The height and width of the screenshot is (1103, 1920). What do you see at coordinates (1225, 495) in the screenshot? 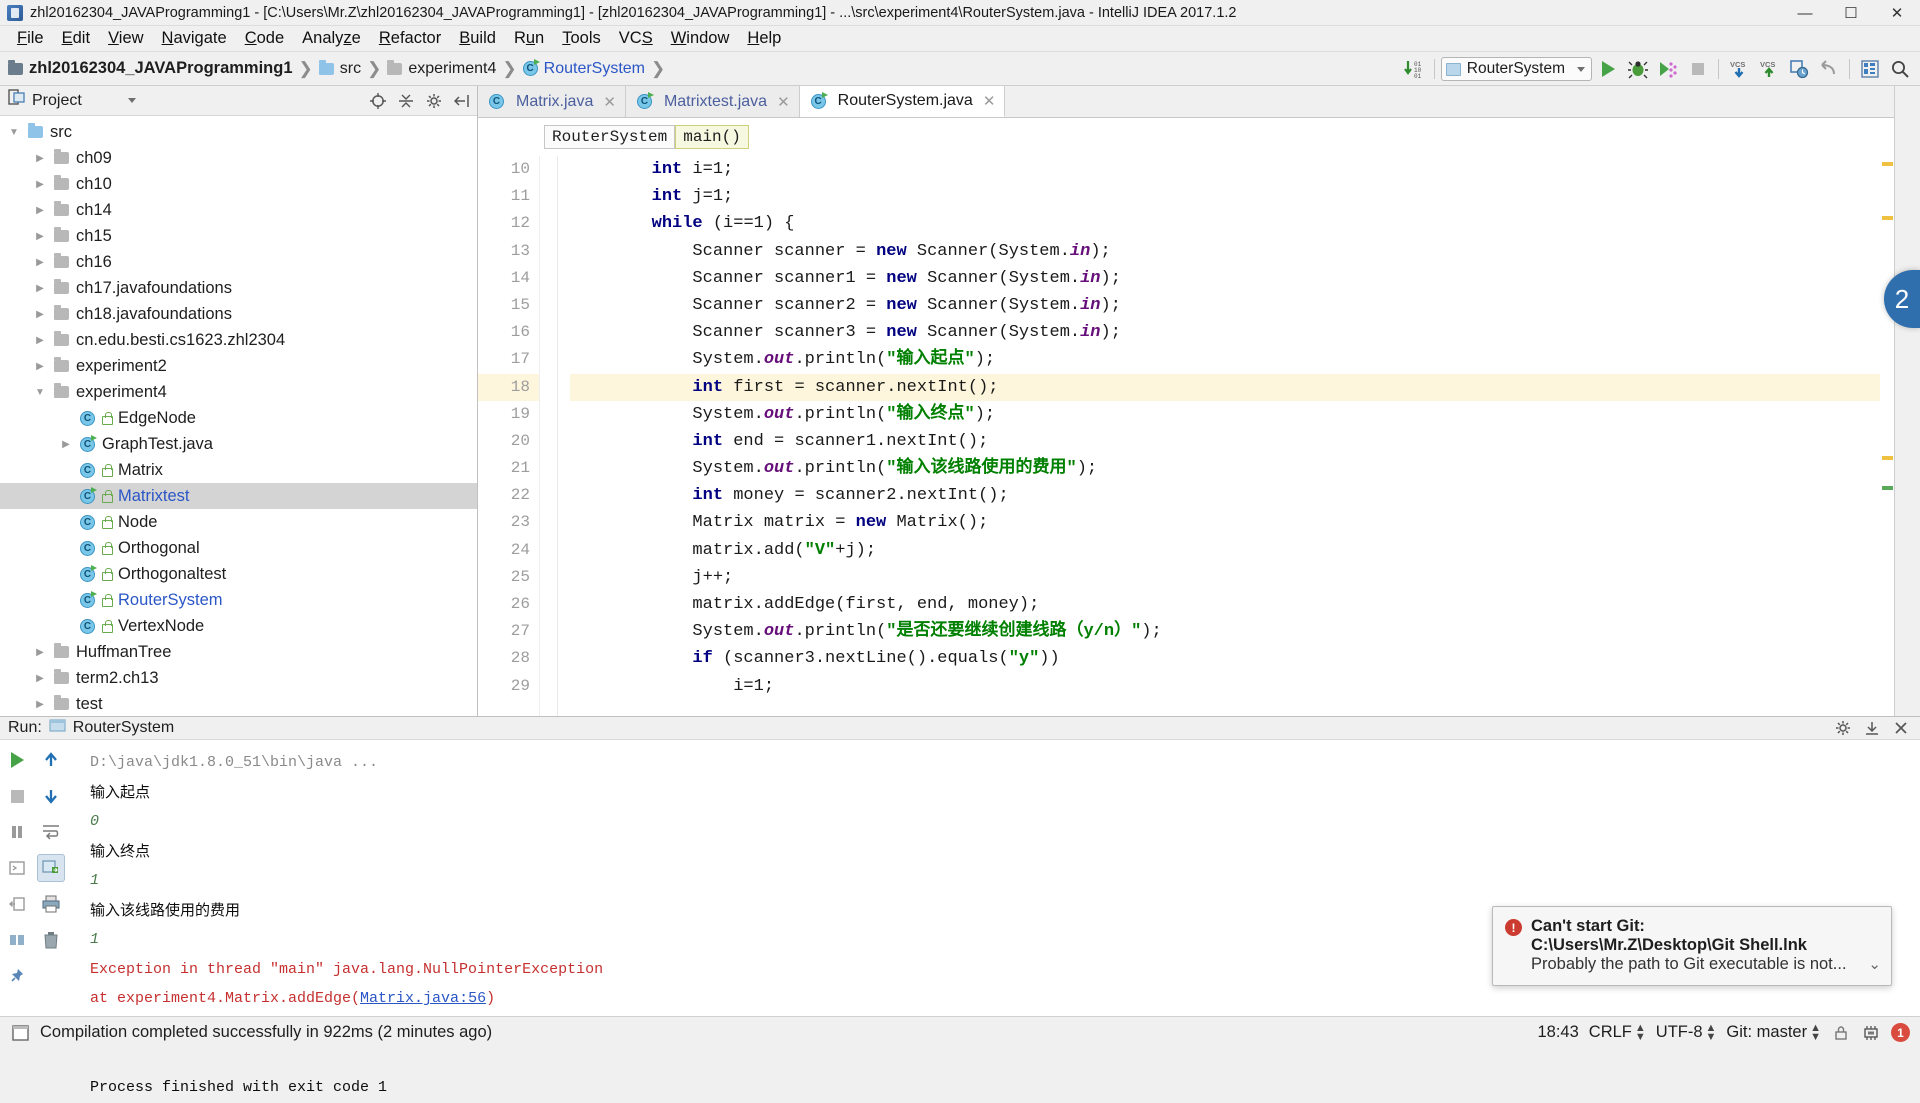
I see `code-line: int money = scanner2.nextInt();` at bounding box center [1225, 495].